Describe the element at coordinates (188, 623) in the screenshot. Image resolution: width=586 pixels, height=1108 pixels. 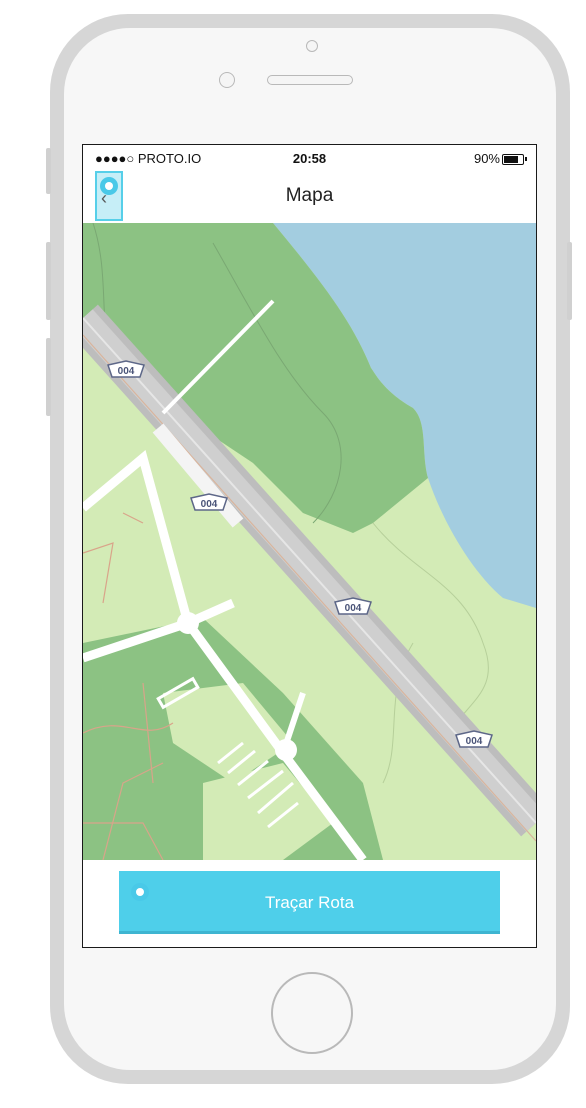
I see `roundabout` at that location.